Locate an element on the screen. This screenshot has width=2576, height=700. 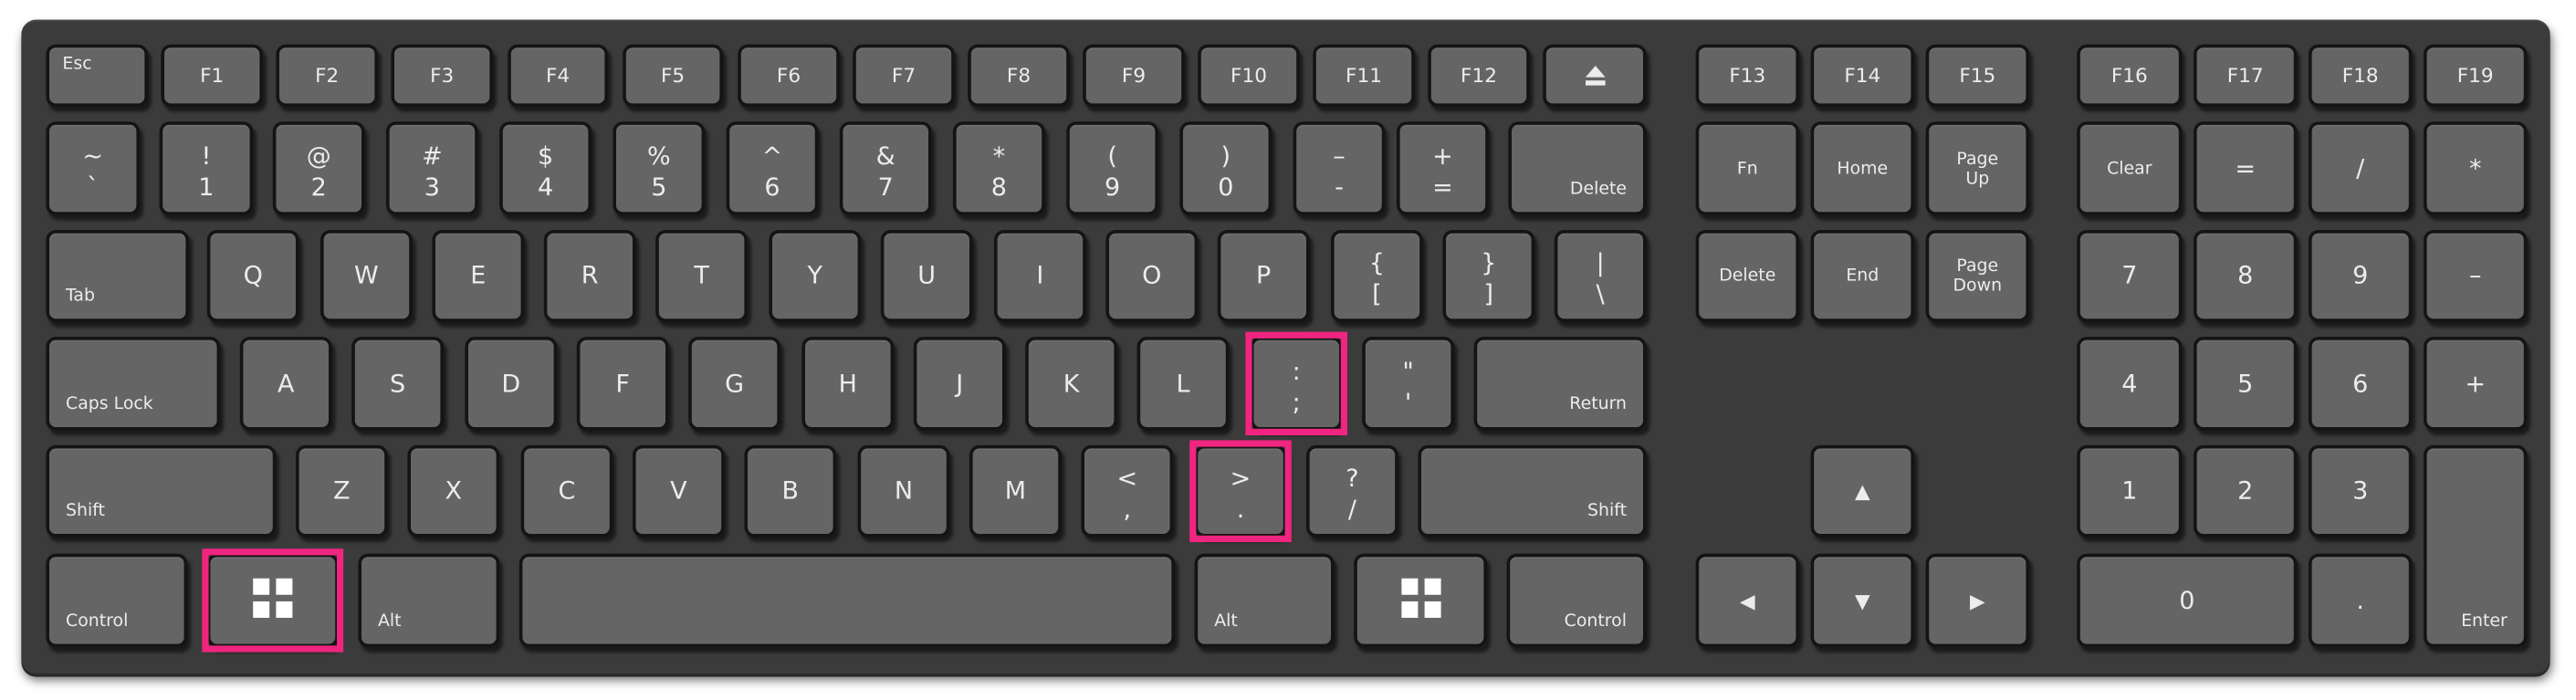
key-backtick: ~ ` is located at coordinates (93, 168).